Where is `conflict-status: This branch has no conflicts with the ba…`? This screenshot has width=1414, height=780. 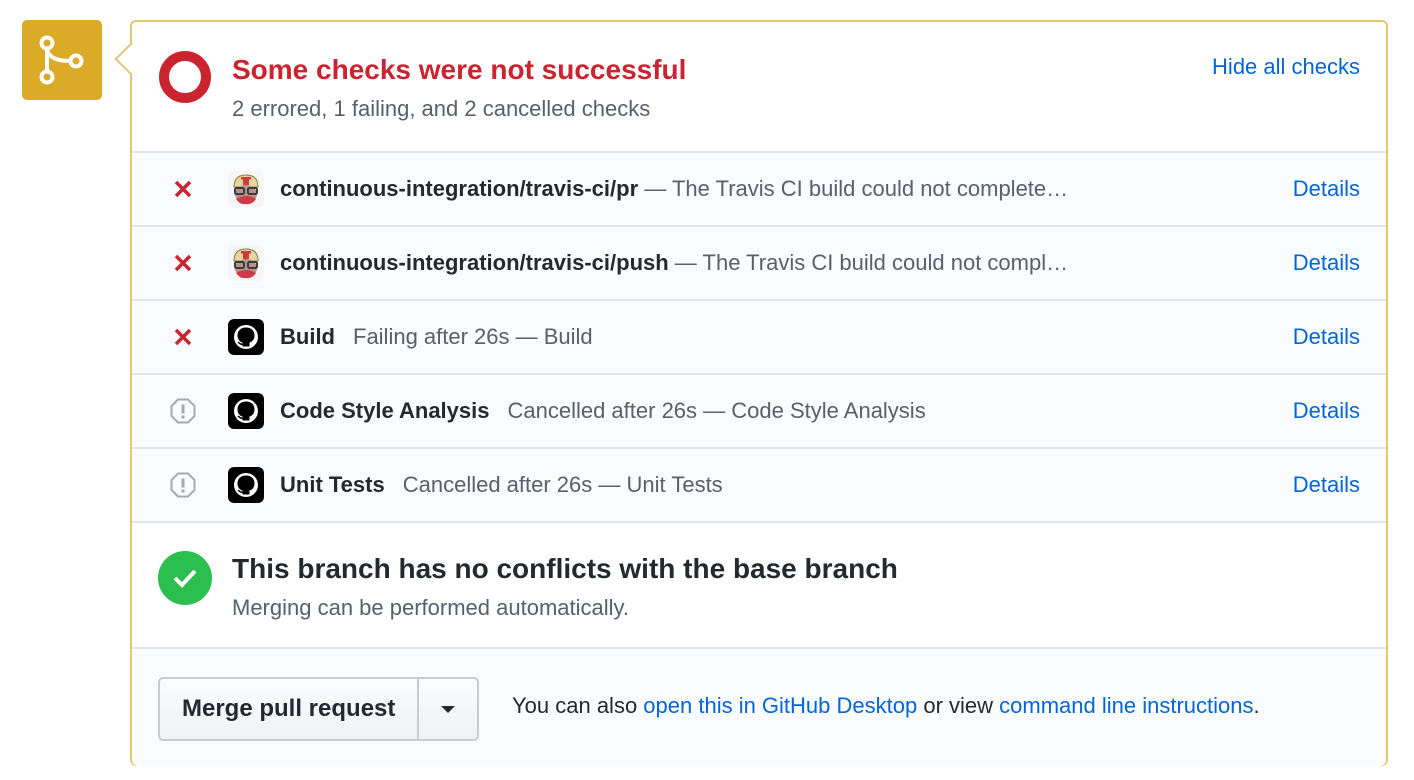 conflict-status: This branch has no conflicts with the ba… is located at coordinates (759, 586).